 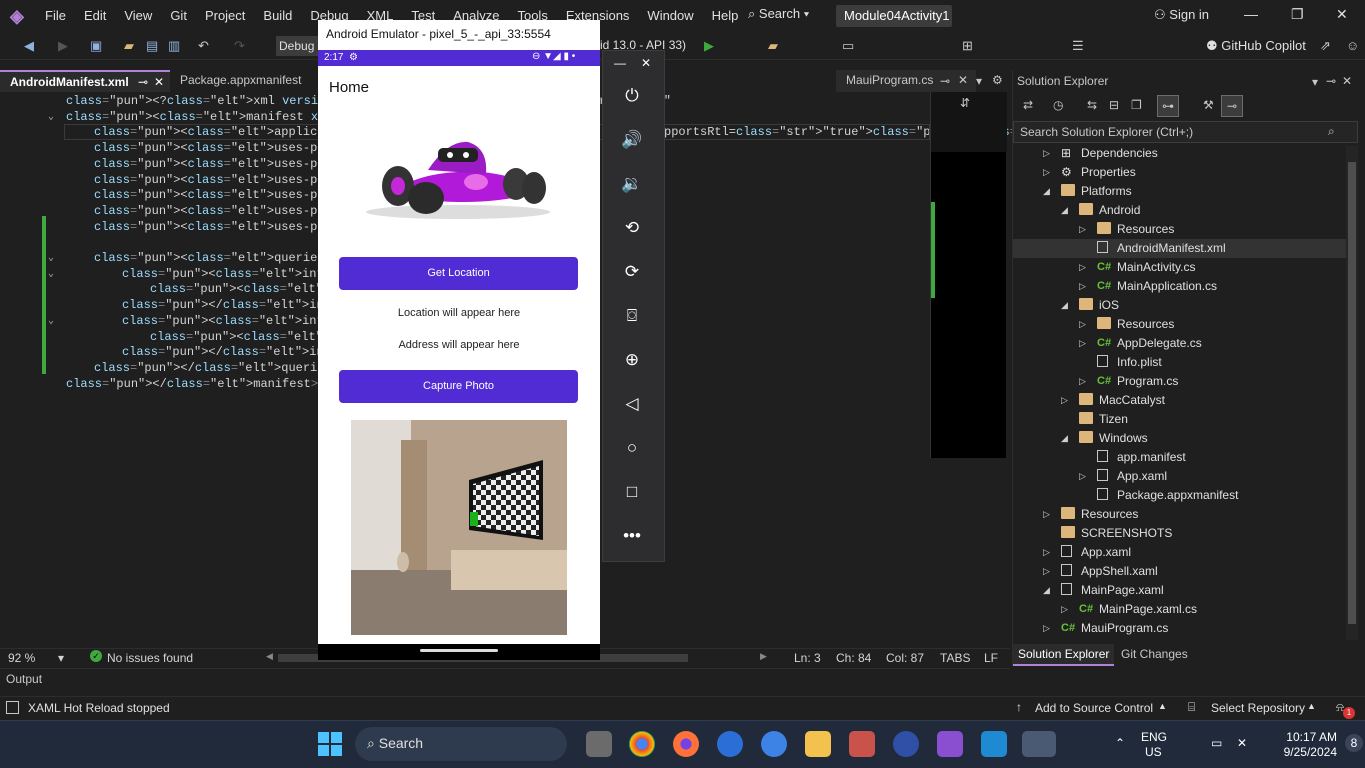 What do you see at coordinates (1256, 46) in the screenshot?
I see `github-copilot-button: ⚉ GitHub Copilot` at bounding box center [1256, 46].